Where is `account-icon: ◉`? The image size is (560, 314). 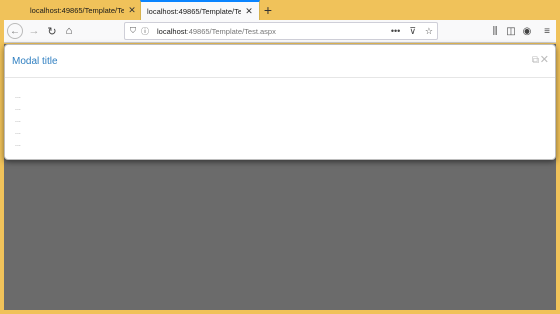 account-icon: ◉ is located at coordinates (527, 31).